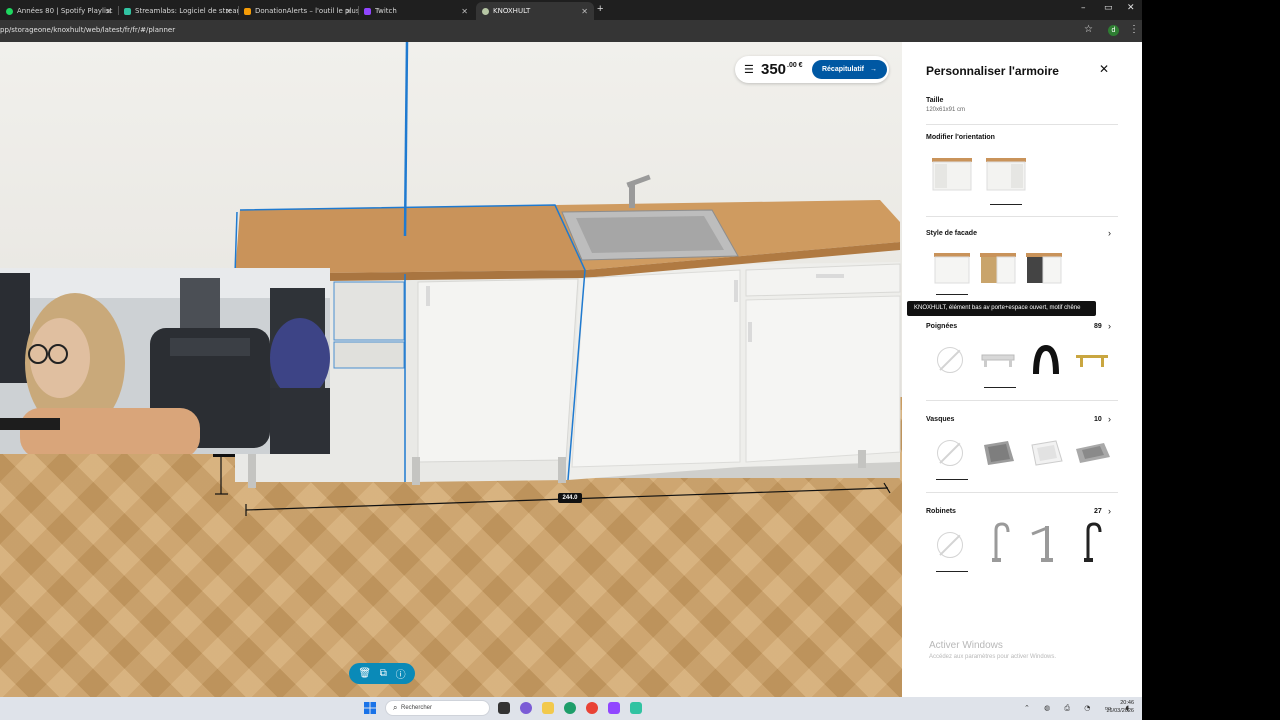 This screenshot has height=720, width=1280. Describe the element at coordinates (1117, 711) in the screenshot. I see `clock-date: 26/03/2026` at that location.